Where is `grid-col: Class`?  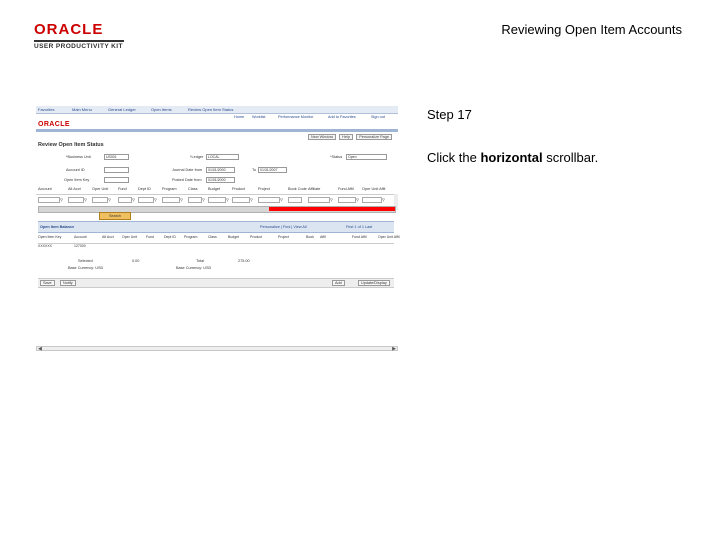
grid-col: Class is located at coordinates (212, 237).